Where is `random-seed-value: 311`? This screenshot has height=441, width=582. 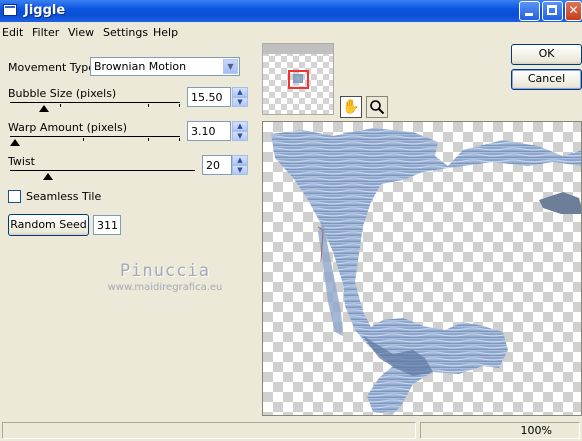 random-seed-value: 311 is located at coordinates (107, 225).